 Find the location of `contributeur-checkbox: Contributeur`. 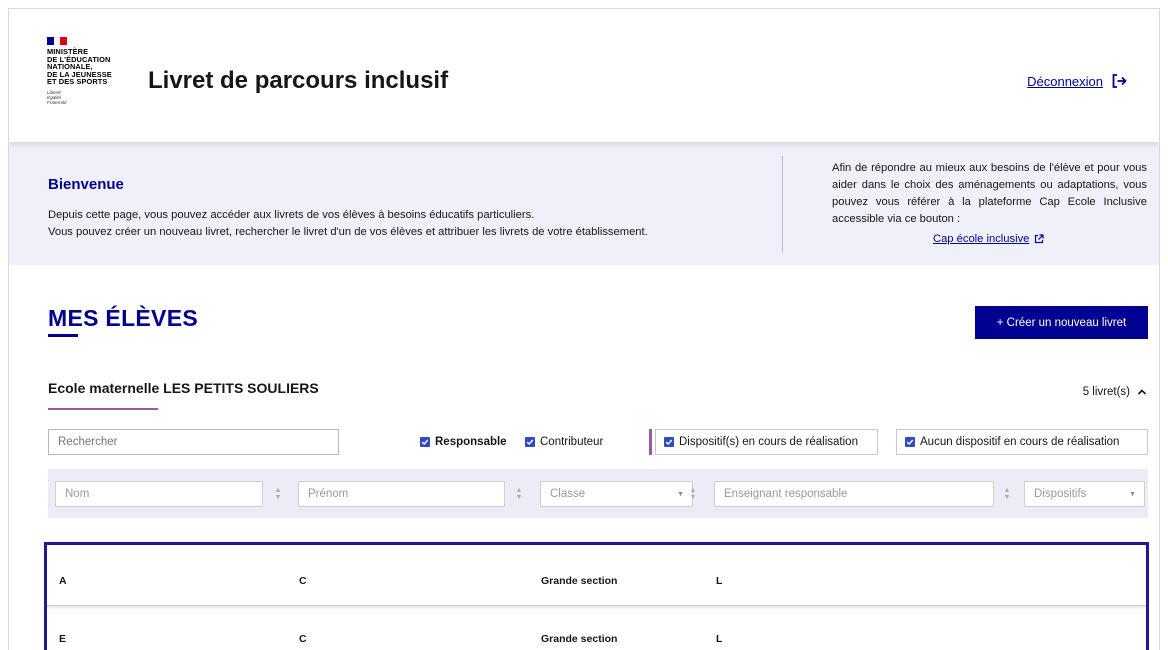

contributeur-checkbox: Contributeur is located at coordinates (564, 442).